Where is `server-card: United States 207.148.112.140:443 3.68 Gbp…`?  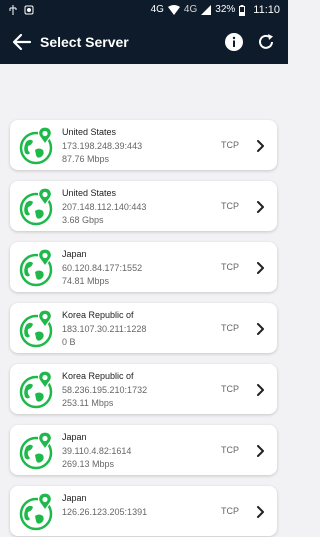
server-card: United States 207.148.112.140:443 3.68 Gbp… is located at coordinates (143, 206).